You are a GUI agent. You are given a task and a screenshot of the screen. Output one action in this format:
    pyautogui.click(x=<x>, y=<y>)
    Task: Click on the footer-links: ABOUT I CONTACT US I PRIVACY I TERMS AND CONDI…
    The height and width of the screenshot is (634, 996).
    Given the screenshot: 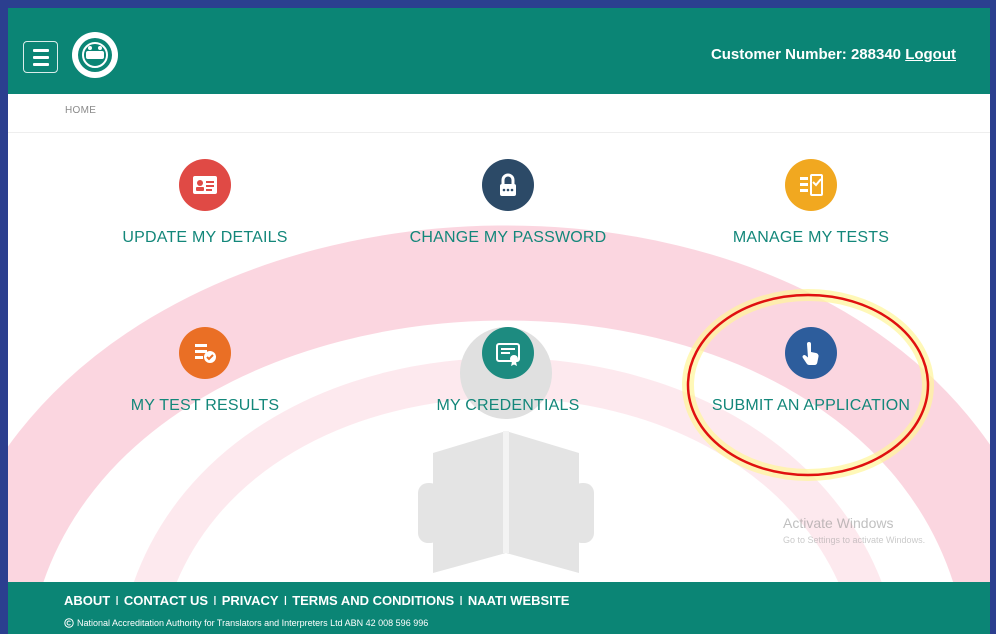 What is the action you would take?
    pyautogui.click(x=316, y=600)
    